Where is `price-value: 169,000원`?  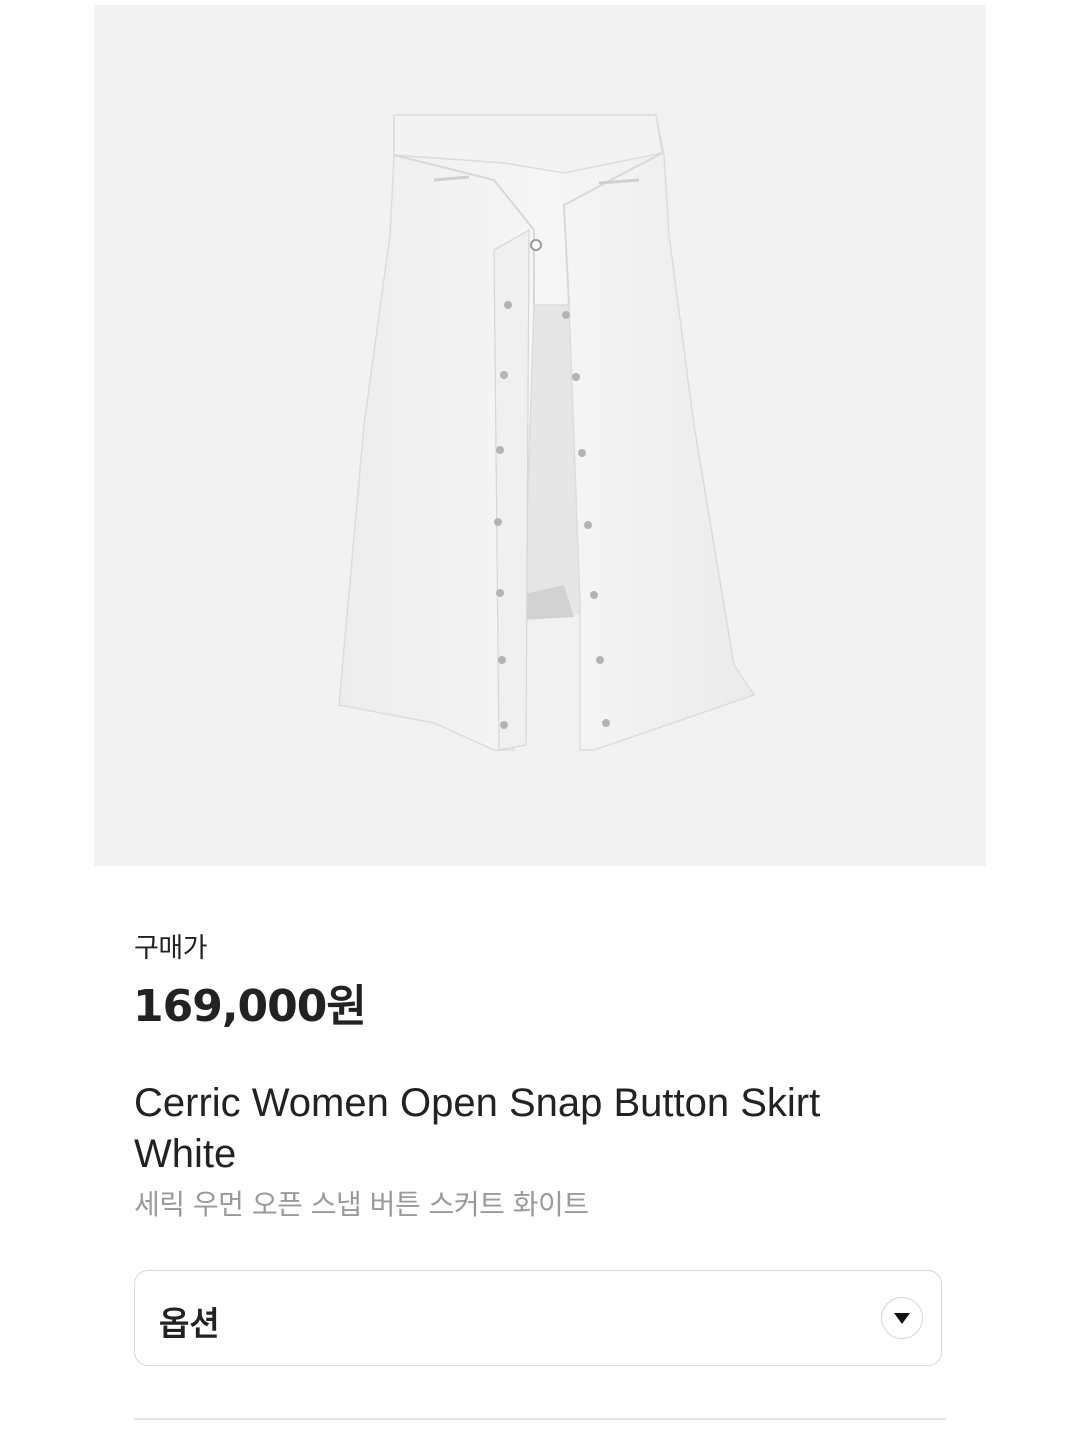
price-value: 169,000원 is located at coordinates (250, 1006).